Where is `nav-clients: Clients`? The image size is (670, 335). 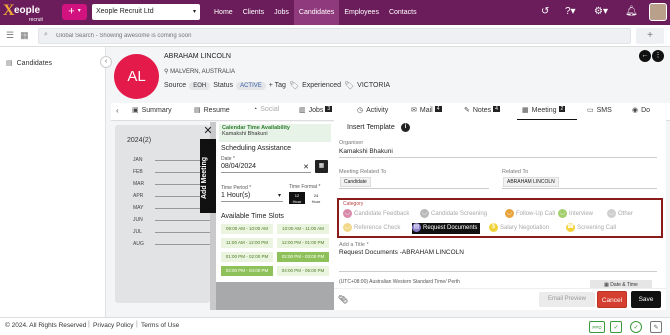
nav-clients: Clients is located at coordinates (253, 12).